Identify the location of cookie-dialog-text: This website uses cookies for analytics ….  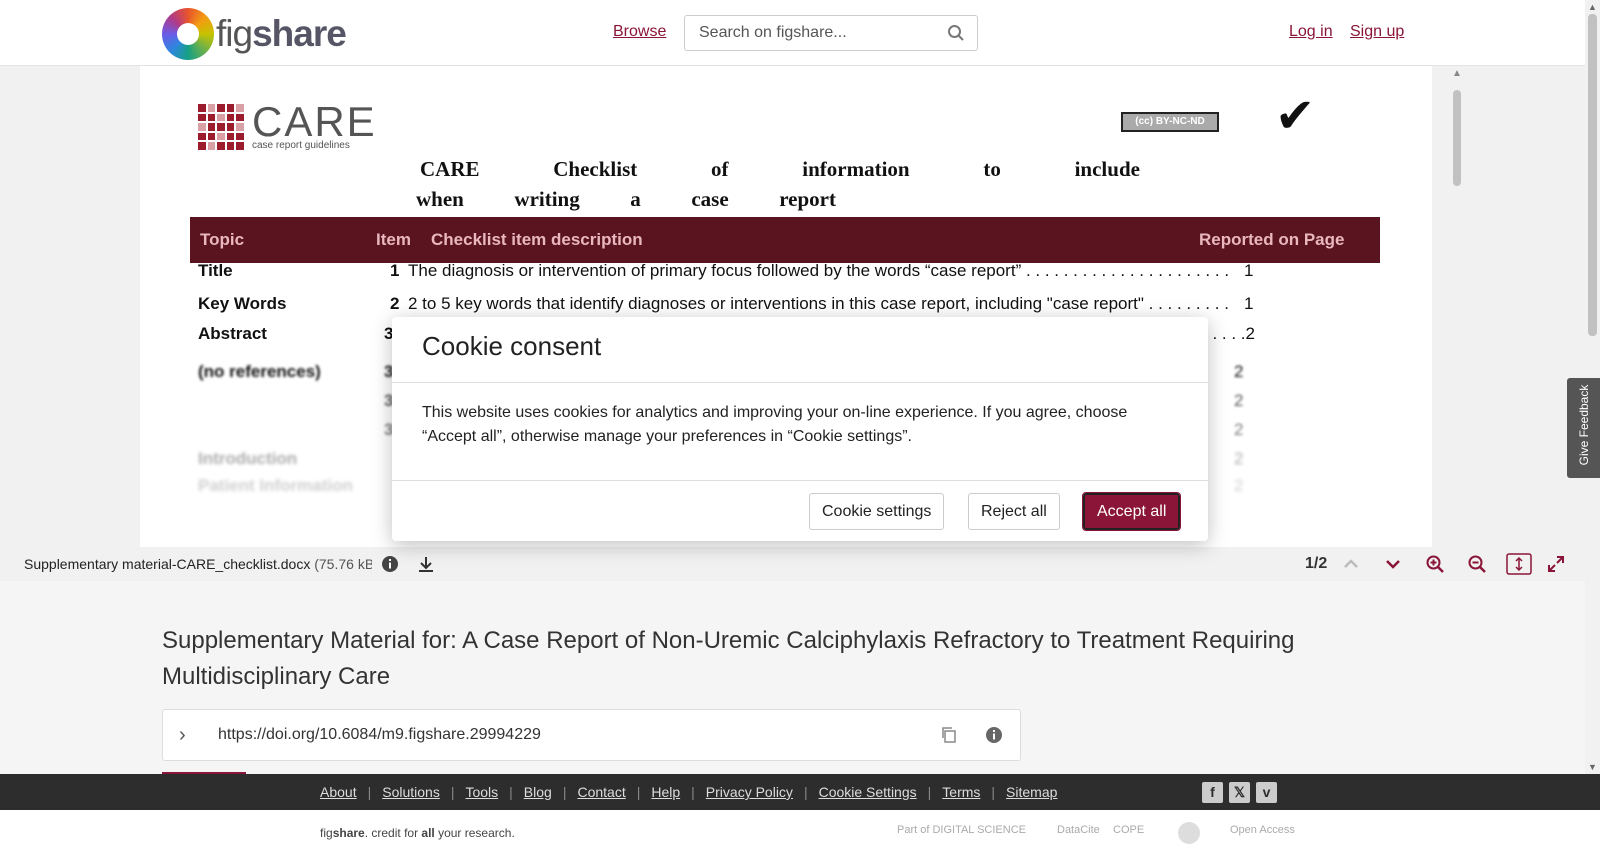
(775, 424).